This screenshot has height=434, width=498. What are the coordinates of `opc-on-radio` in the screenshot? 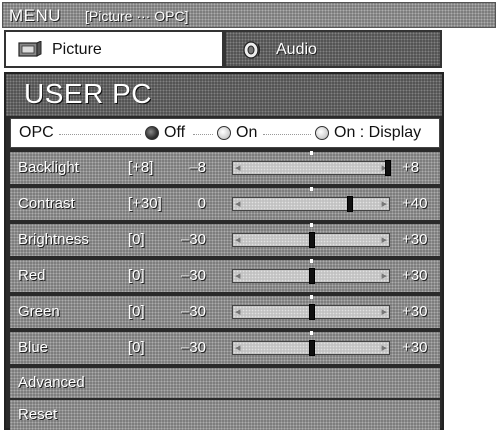 It's located at (224, 133).